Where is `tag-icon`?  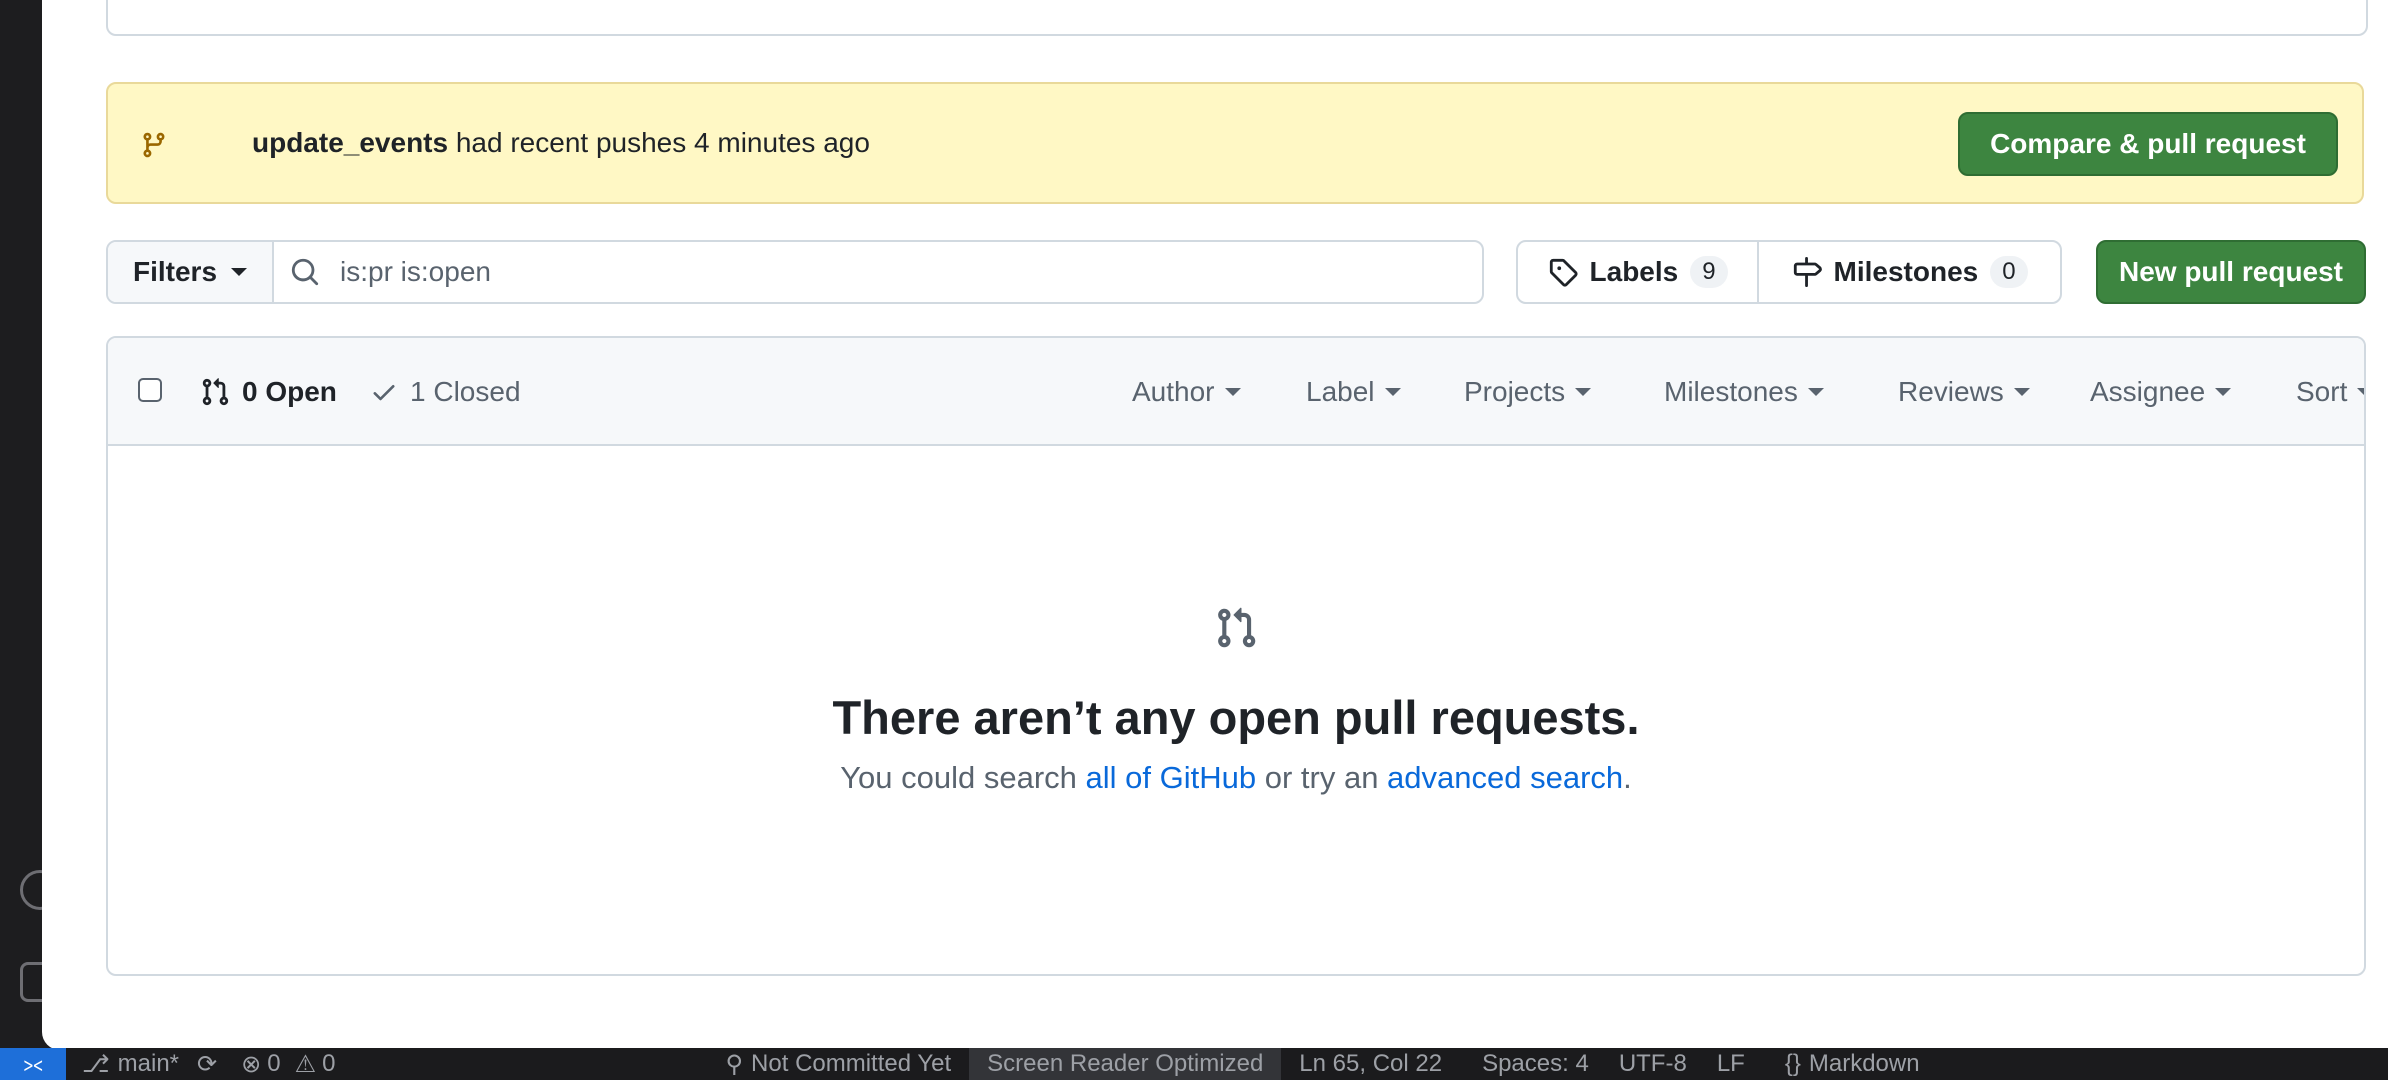
tag-icon is located at coordinates (1563, 272).